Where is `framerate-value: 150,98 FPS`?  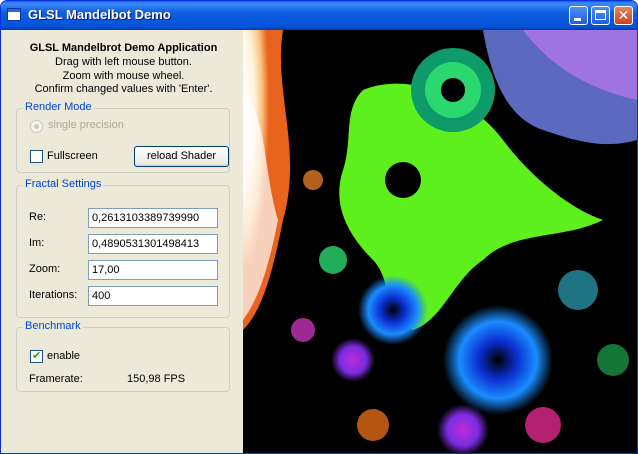 framerate-value: 150,98 FPS is located at coordinates (156, 379).